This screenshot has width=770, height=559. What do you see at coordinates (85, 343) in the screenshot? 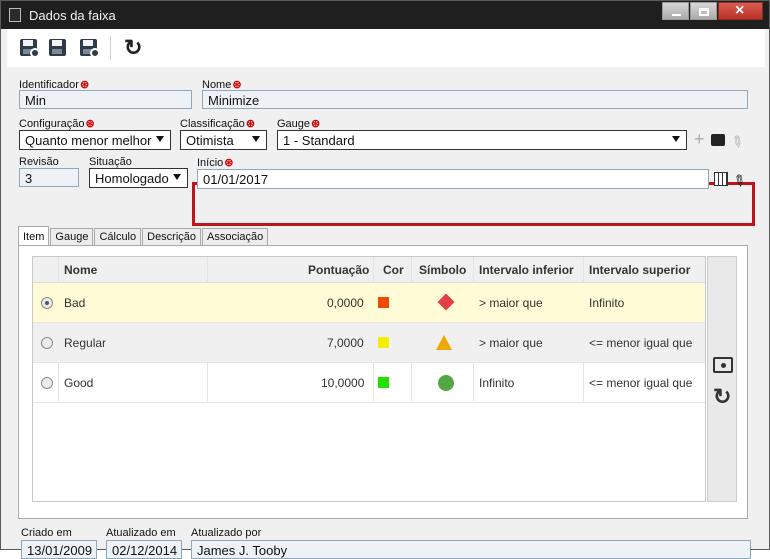
I see `row-nome: Regular` at bounding box center [85, 343].